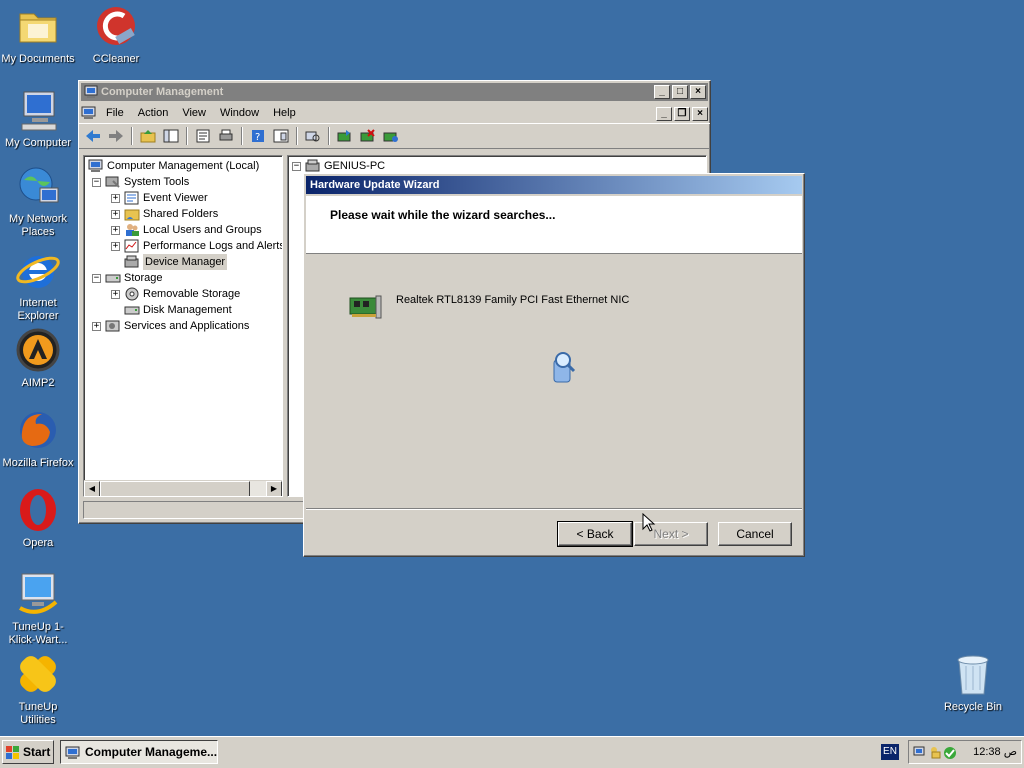  What do you see at coordinates (38, 118) in the screenshot?
I see `desktop-icon-my-computer: My Computer` at bounding box center [38, 118].